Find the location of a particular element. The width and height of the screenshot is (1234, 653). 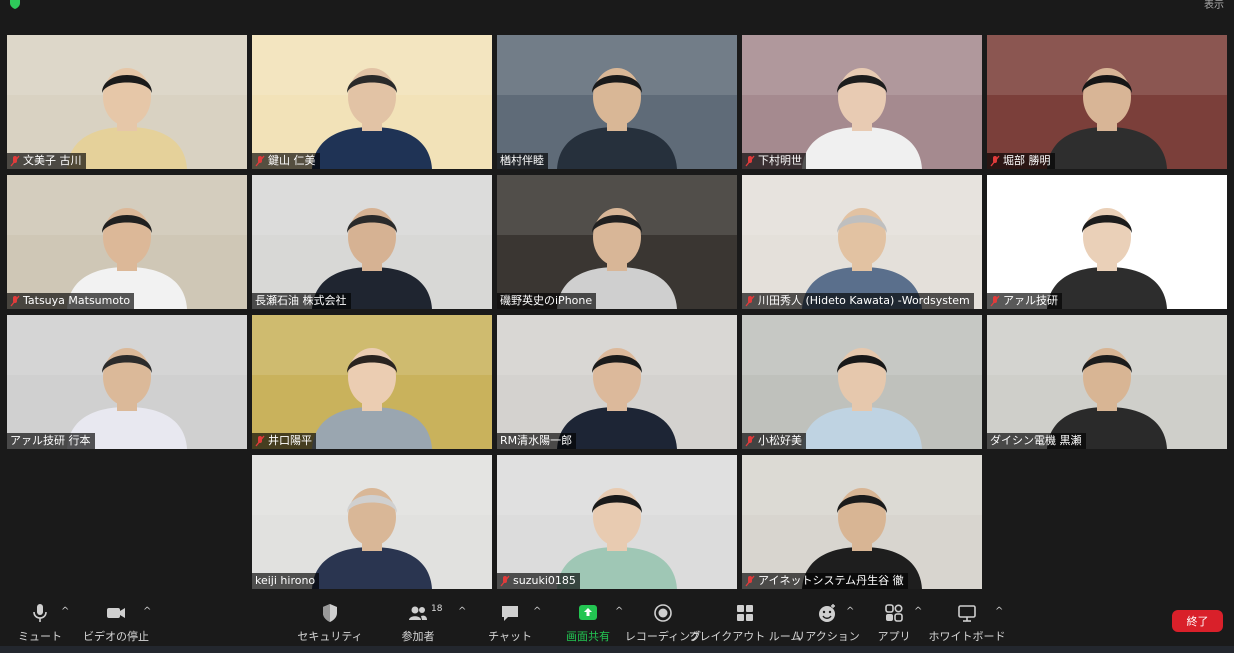

participant-name: keiji hirono is located at coordinates (285, 580).